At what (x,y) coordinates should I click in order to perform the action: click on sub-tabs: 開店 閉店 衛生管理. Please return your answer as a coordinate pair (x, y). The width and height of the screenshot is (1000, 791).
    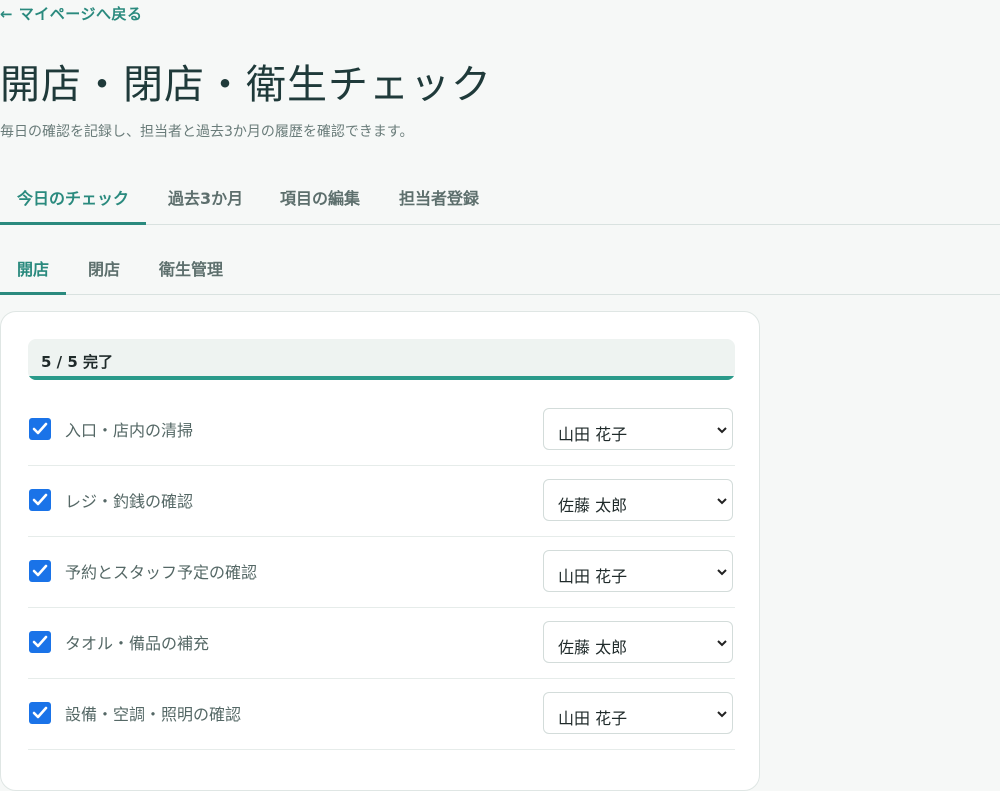
    Looking at the image, I should click on (500, 268).